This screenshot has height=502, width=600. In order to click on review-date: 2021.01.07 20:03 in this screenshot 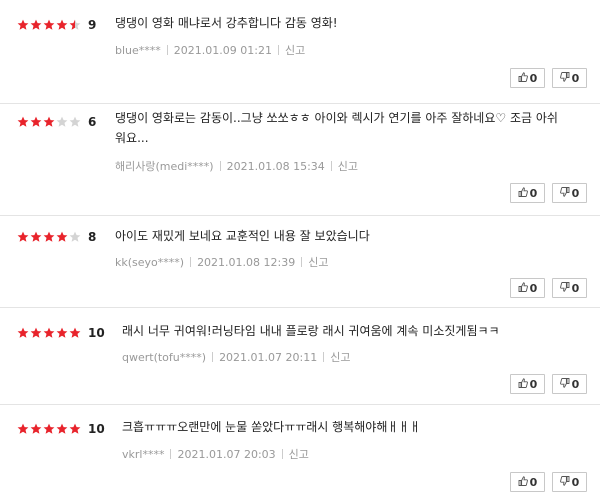, I will do `click(226, 454)`.